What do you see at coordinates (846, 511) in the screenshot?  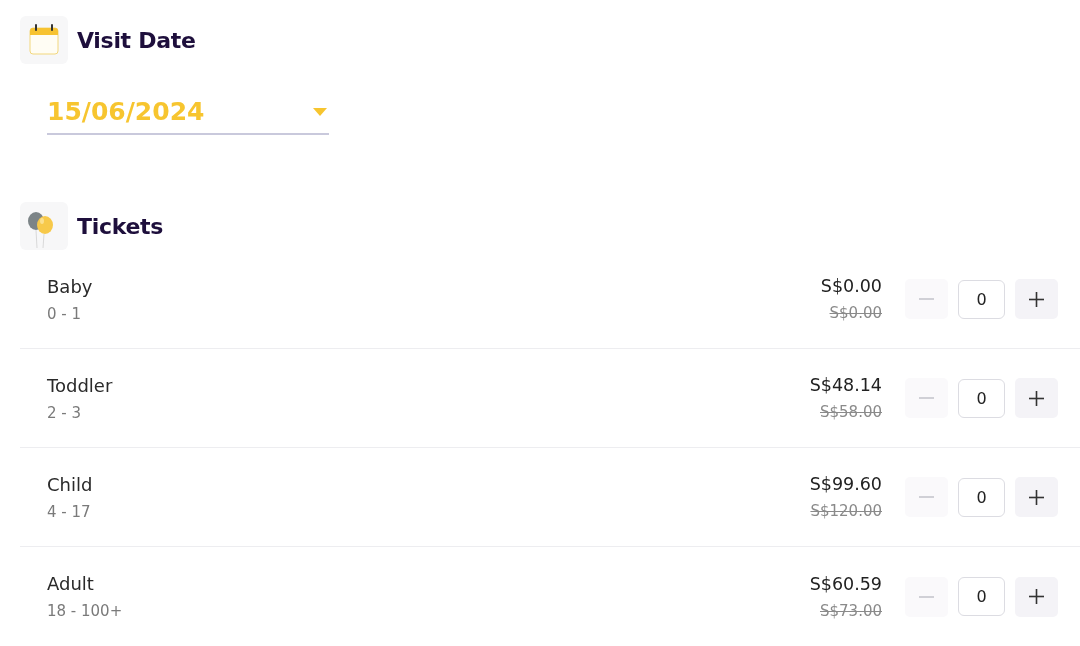 I see `original-price: S$120.00` at bounding box center [846, 511].